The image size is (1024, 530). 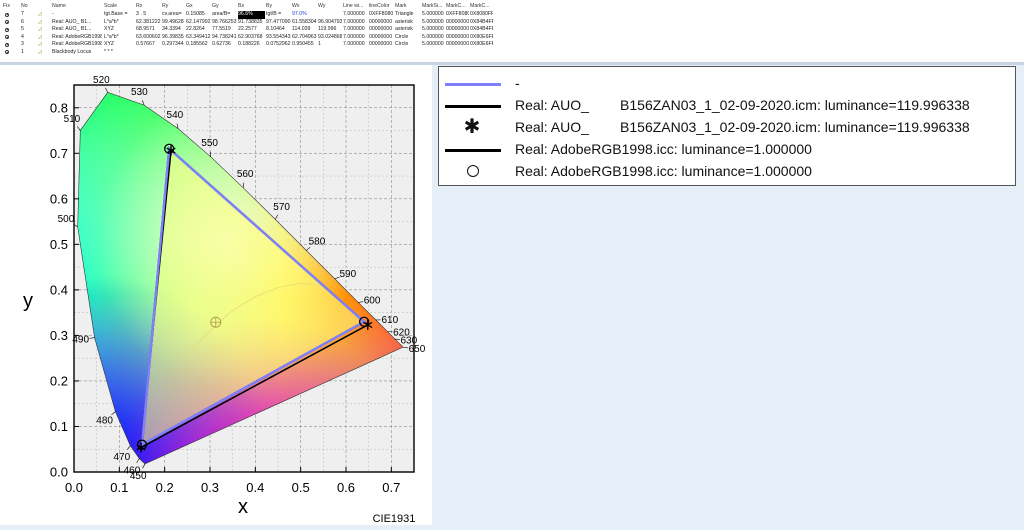 What do you see at coordinates (481, 45) in the screenshot?
I see `table-cell-markc2: 0X80E6FF` at bounding box center [481, 45].